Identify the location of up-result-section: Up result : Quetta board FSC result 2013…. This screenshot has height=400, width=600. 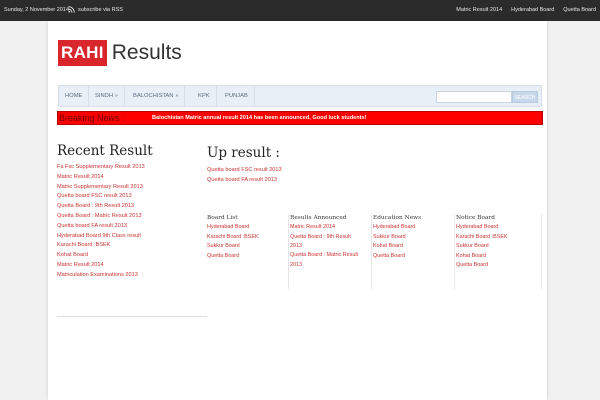
(374, 165).